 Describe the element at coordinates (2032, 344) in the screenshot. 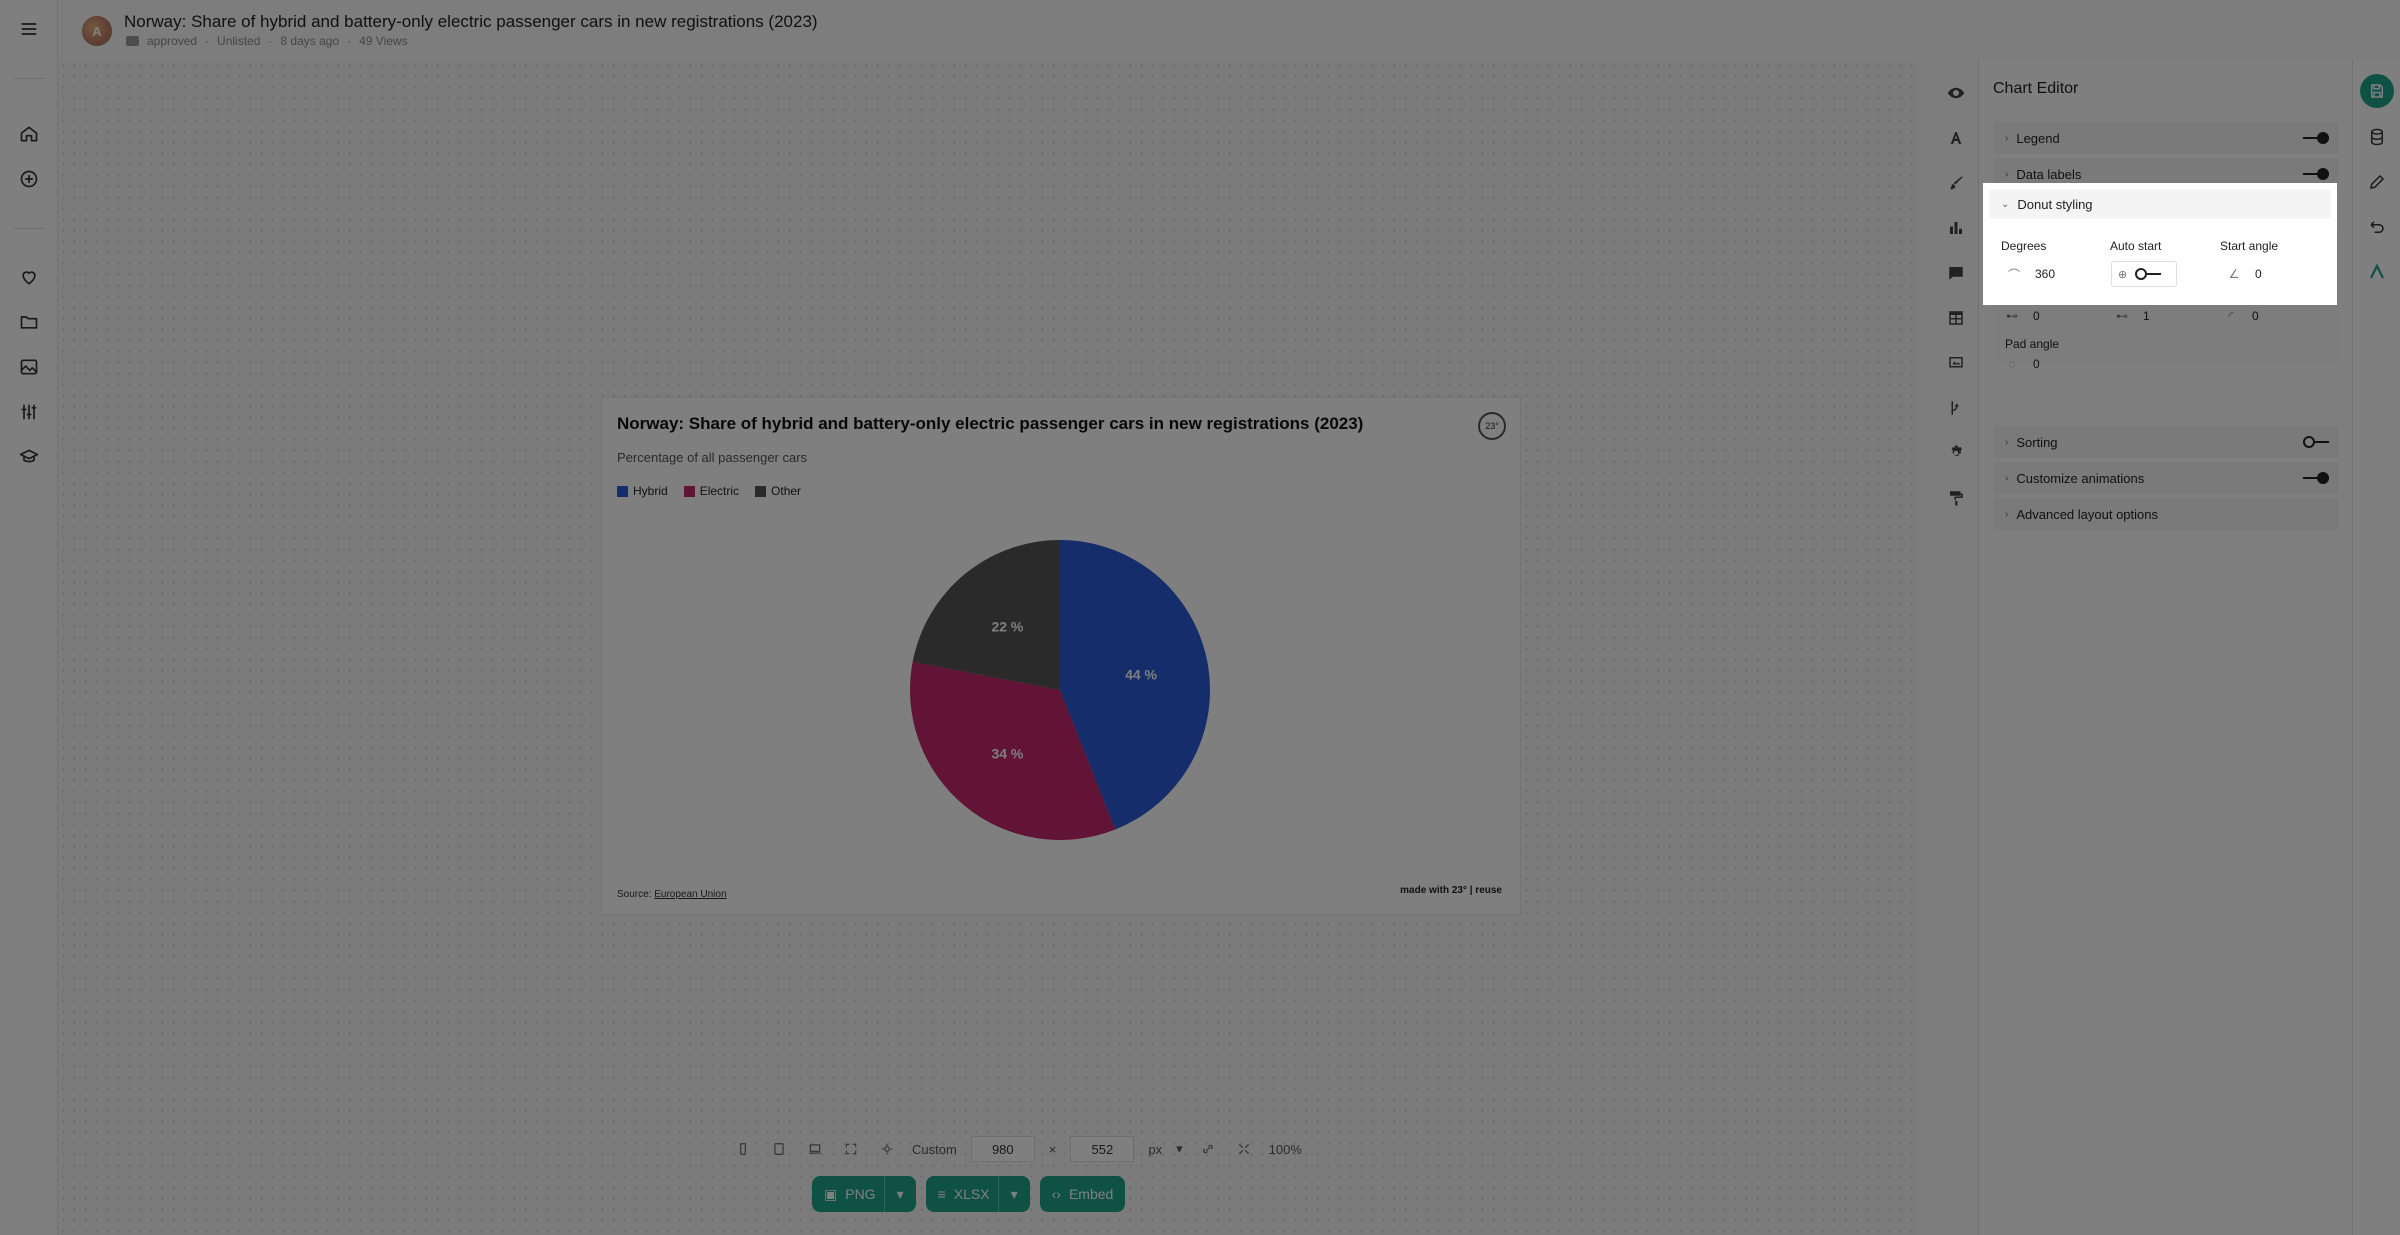

I see `pad-angle-label: Pad angle` at that location.